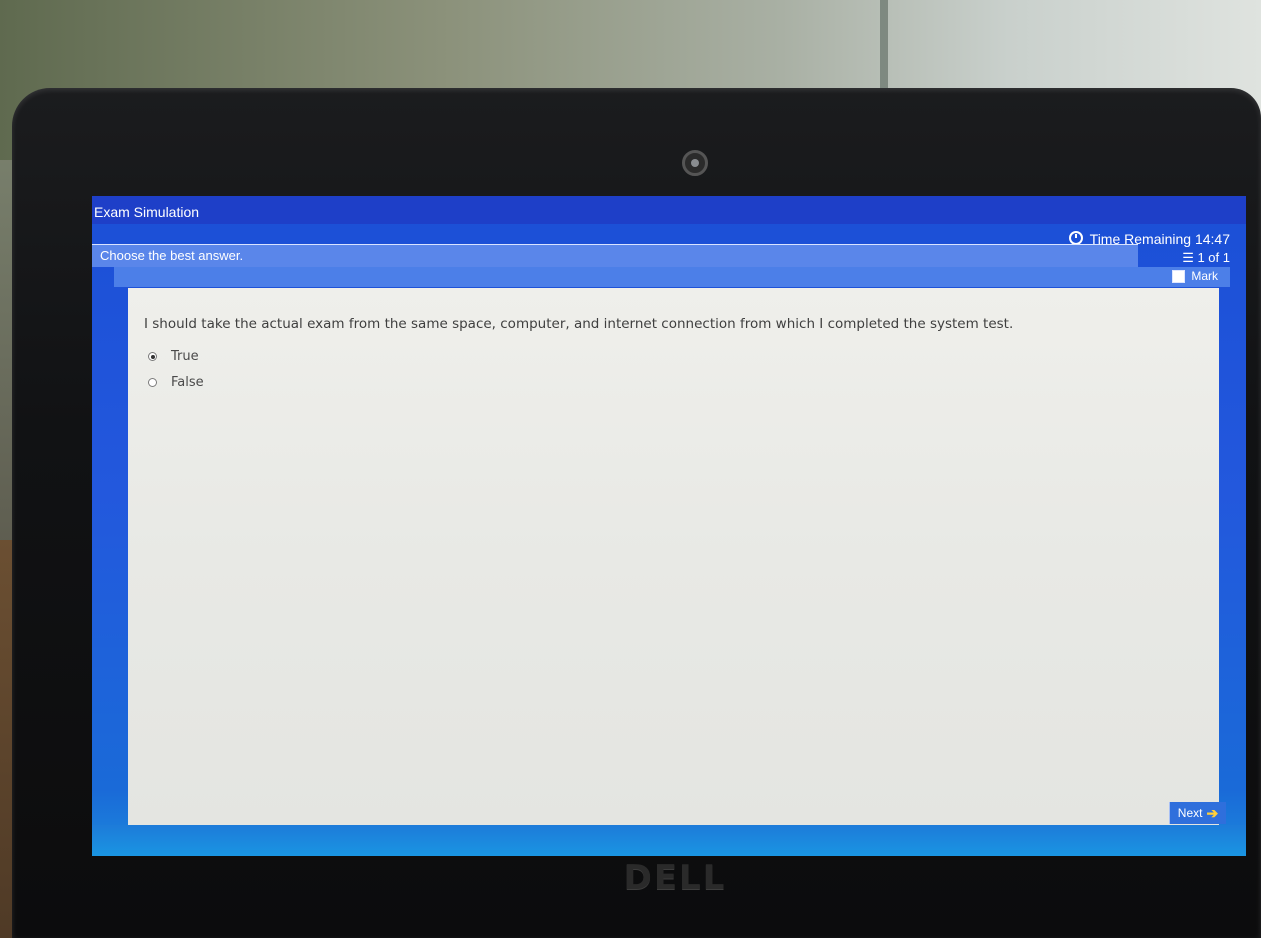 This screenshot has height=938, width=1261. What do you see at coordinates (615, 255) in the screenshot?
I see `instruction-bar: Choose the best answer.` at bounding box center [615, 255].